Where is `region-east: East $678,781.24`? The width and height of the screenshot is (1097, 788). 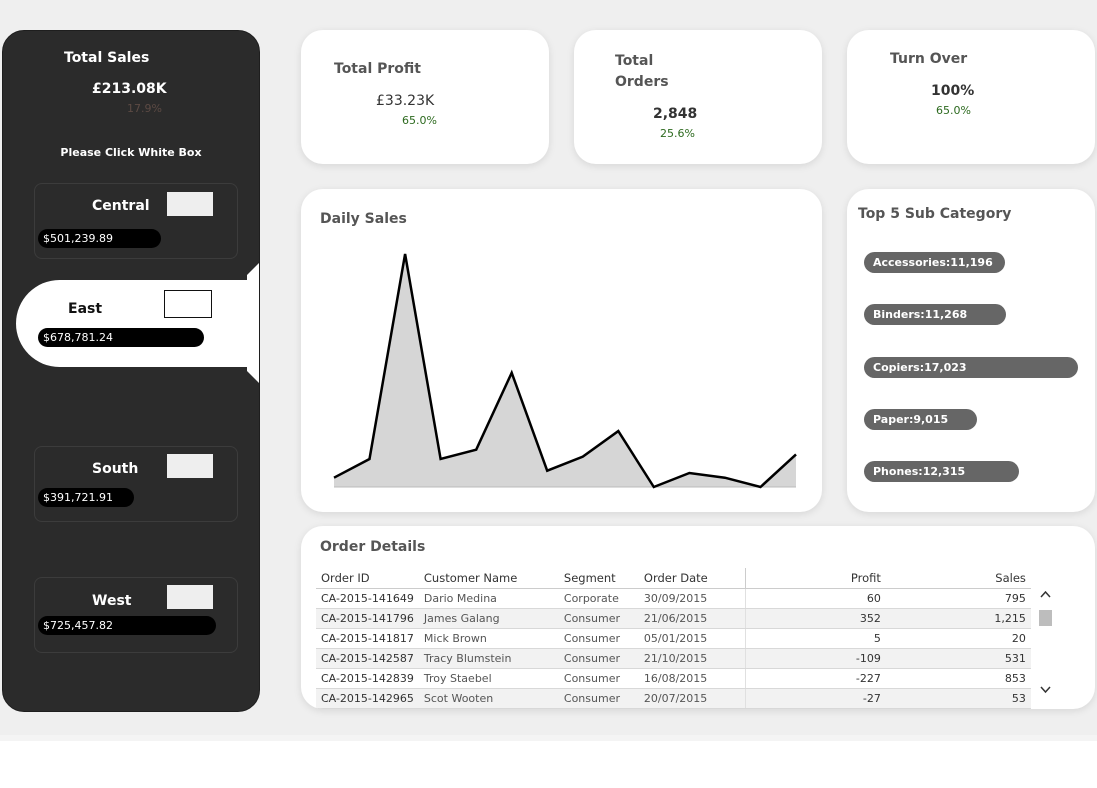
region-east: East $678,781.24 is located at coordinates (137, 323).